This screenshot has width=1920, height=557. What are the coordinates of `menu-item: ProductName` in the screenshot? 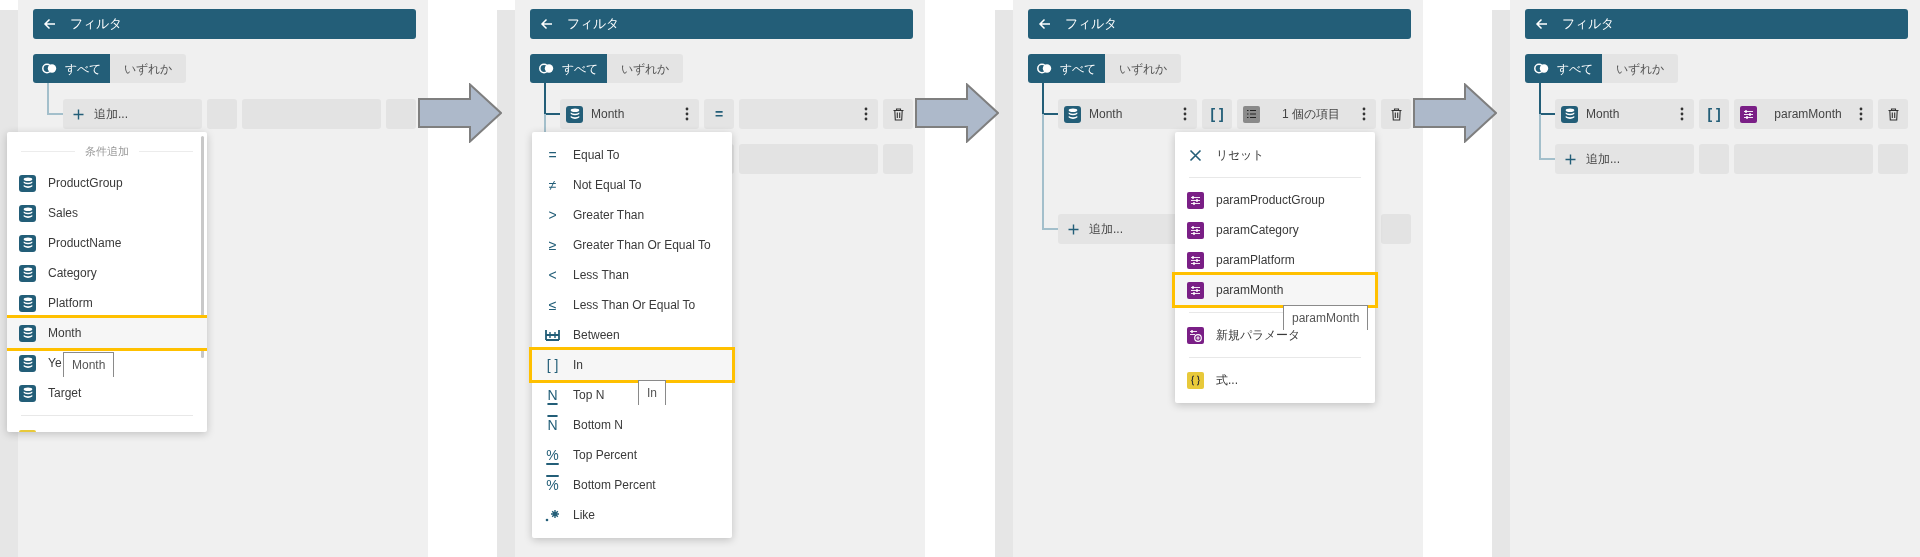 It's located at (70, 243).